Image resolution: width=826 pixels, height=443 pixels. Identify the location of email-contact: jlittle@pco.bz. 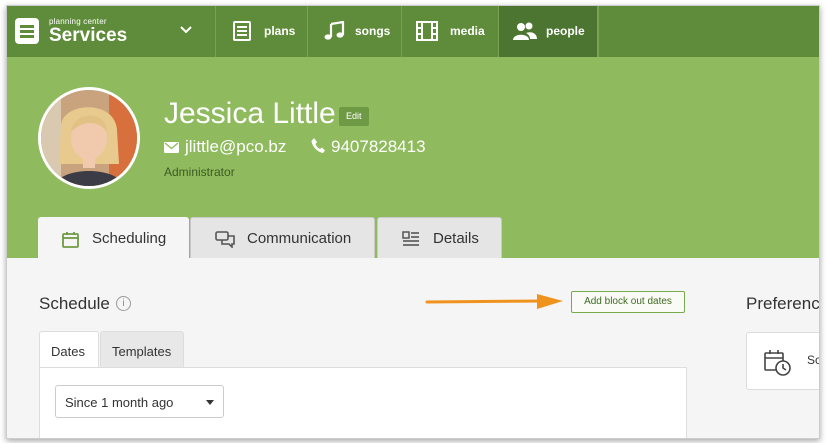
(225, 147).